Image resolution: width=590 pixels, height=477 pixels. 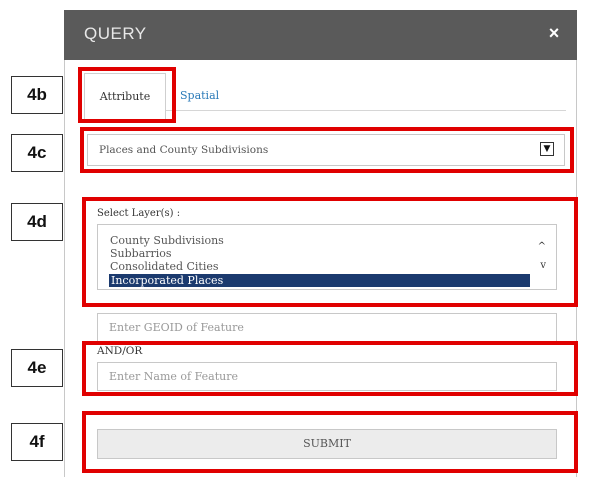 What do you see at coordinates (176, 327) in the screenshot?
I see `geoid-placeholder: Enter GEOID of Feature` at bounding box center [176, 327].